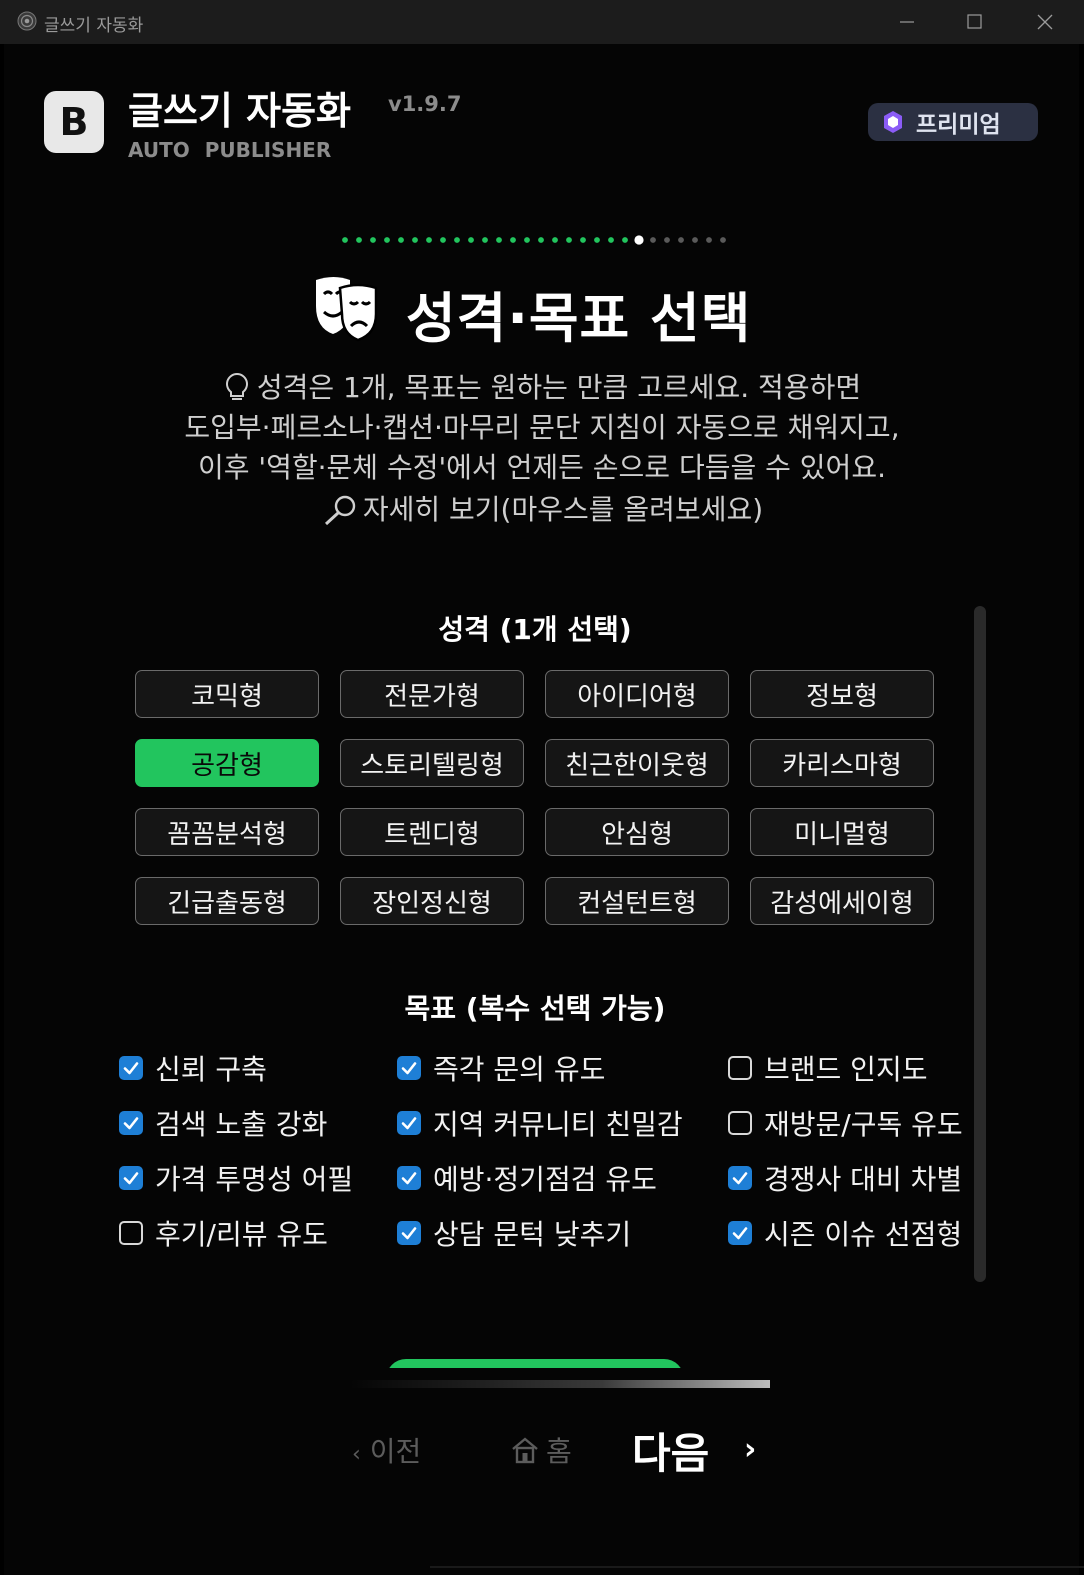 This screenshot has height=1575, width=1084. Describe the element at coordinates (863, 1124) in the screenshot. I see `goal-label: 재방문/구독 유도` at that location.